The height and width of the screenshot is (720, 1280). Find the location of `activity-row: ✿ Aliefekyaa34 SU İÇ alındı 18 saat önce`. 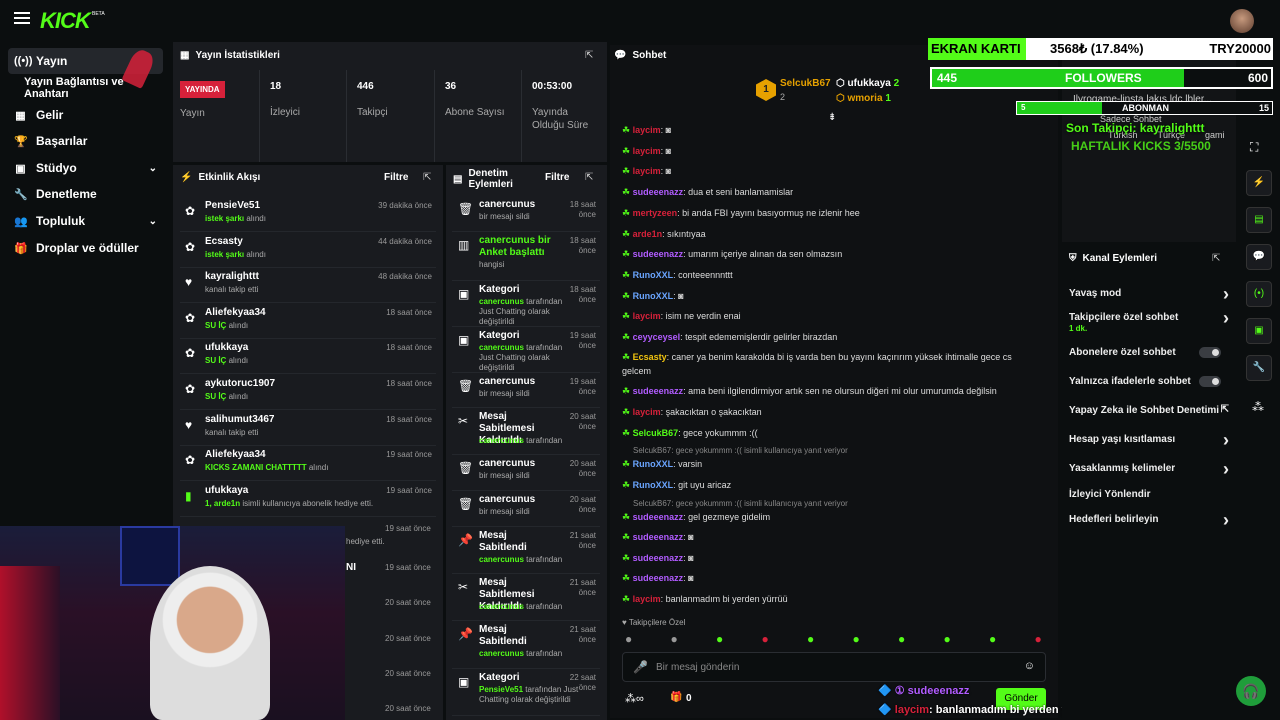

activity-row: ✿ Aliefekyaa34 SU İÇ alındı 18 saat önce is located at coordinates (308, 321).